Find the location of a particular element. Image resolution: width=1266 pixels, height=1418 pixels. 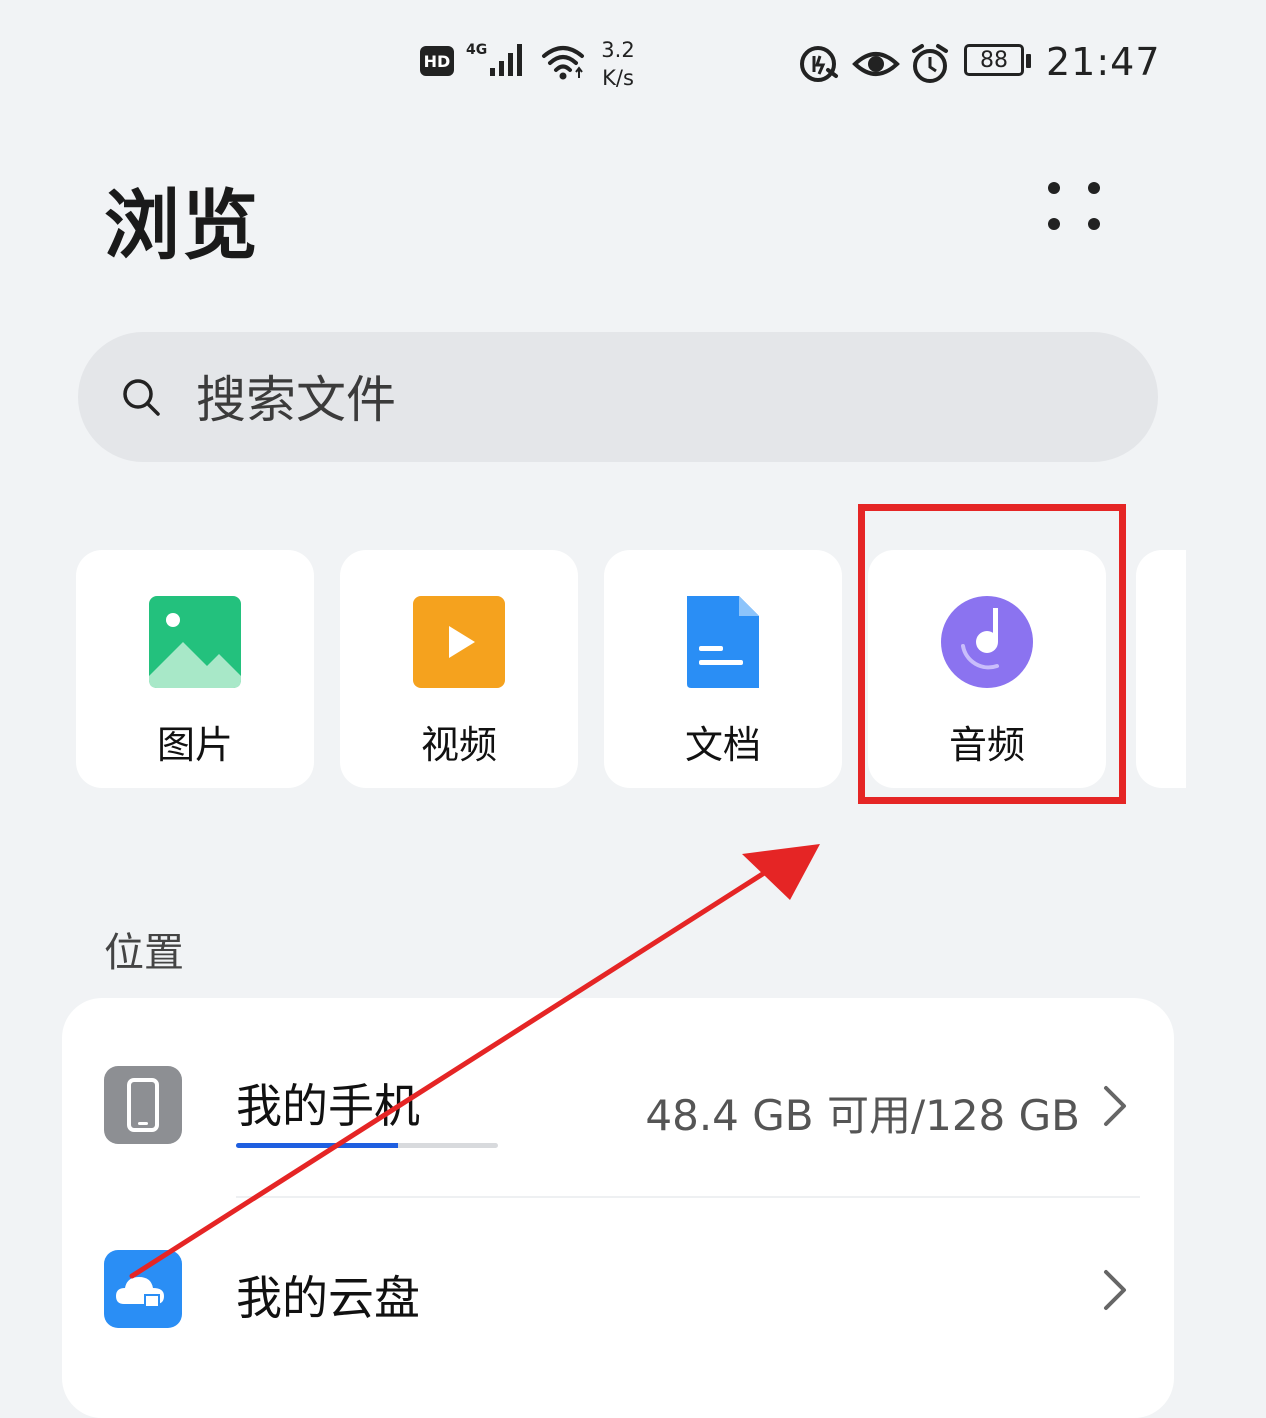

category-label: 视频 is located at coordinates (458, 745).